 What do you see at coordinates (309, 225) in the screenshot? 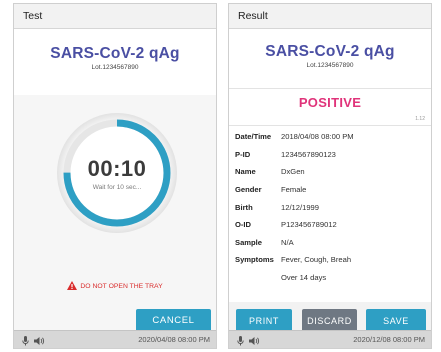
I see `detail-value: P123456789012` at bounding box center [309, 225].